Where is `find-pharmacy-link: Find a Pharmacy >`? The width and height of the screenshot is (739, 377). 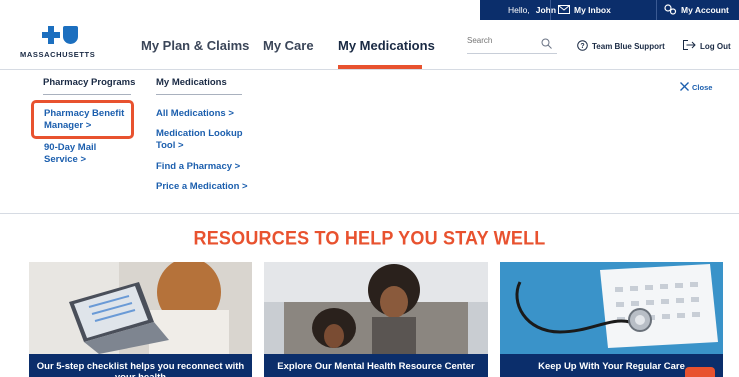 find-pharmacy-link: Find a Pharmacy > is located at coordinates (206, 167).